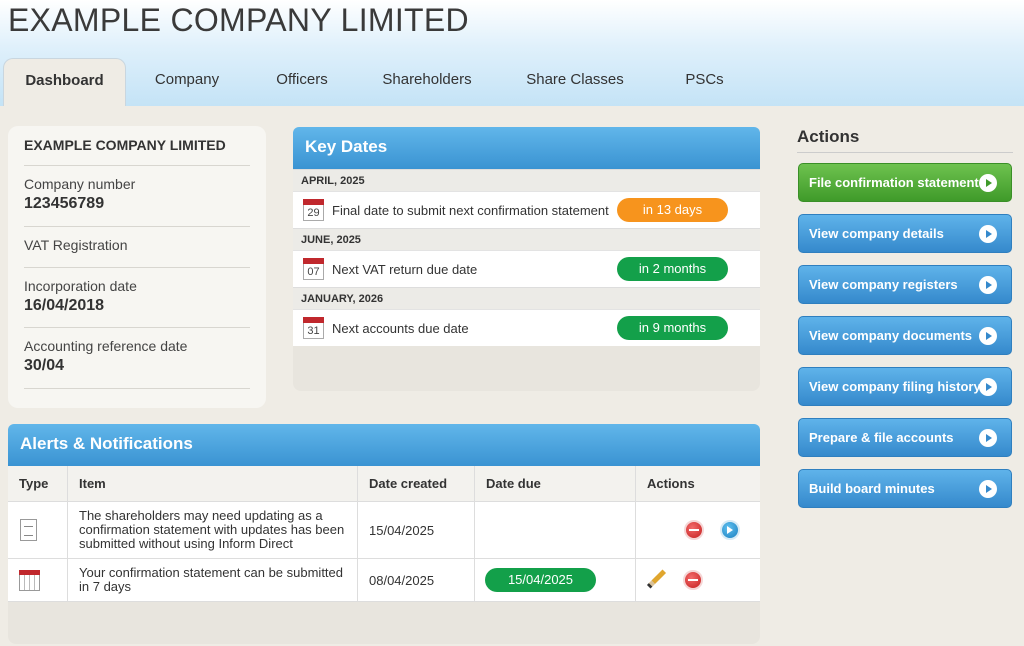 The width and height of the screenshot is (1024, 646). What do you see at coordinates (526, 327) in the screenshot?
I see `key-date-row: 31 Next accounts due date in 9 months` at bounding box center [526, 327].